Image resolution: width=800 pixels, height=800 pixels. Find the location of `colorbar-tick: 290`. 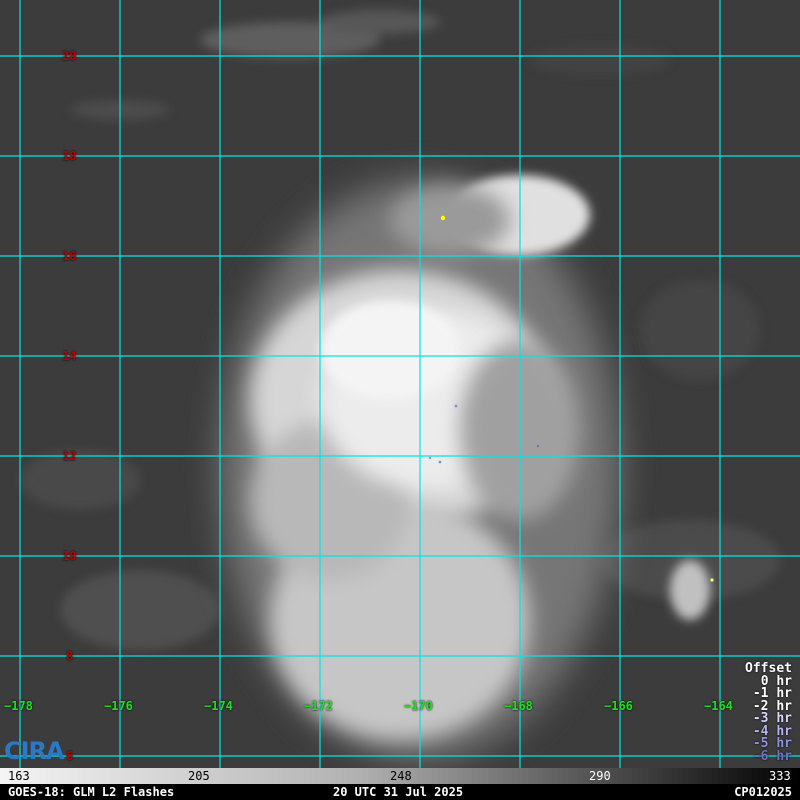

colorbar-tick: 290 is located at coordinates (600, 776).